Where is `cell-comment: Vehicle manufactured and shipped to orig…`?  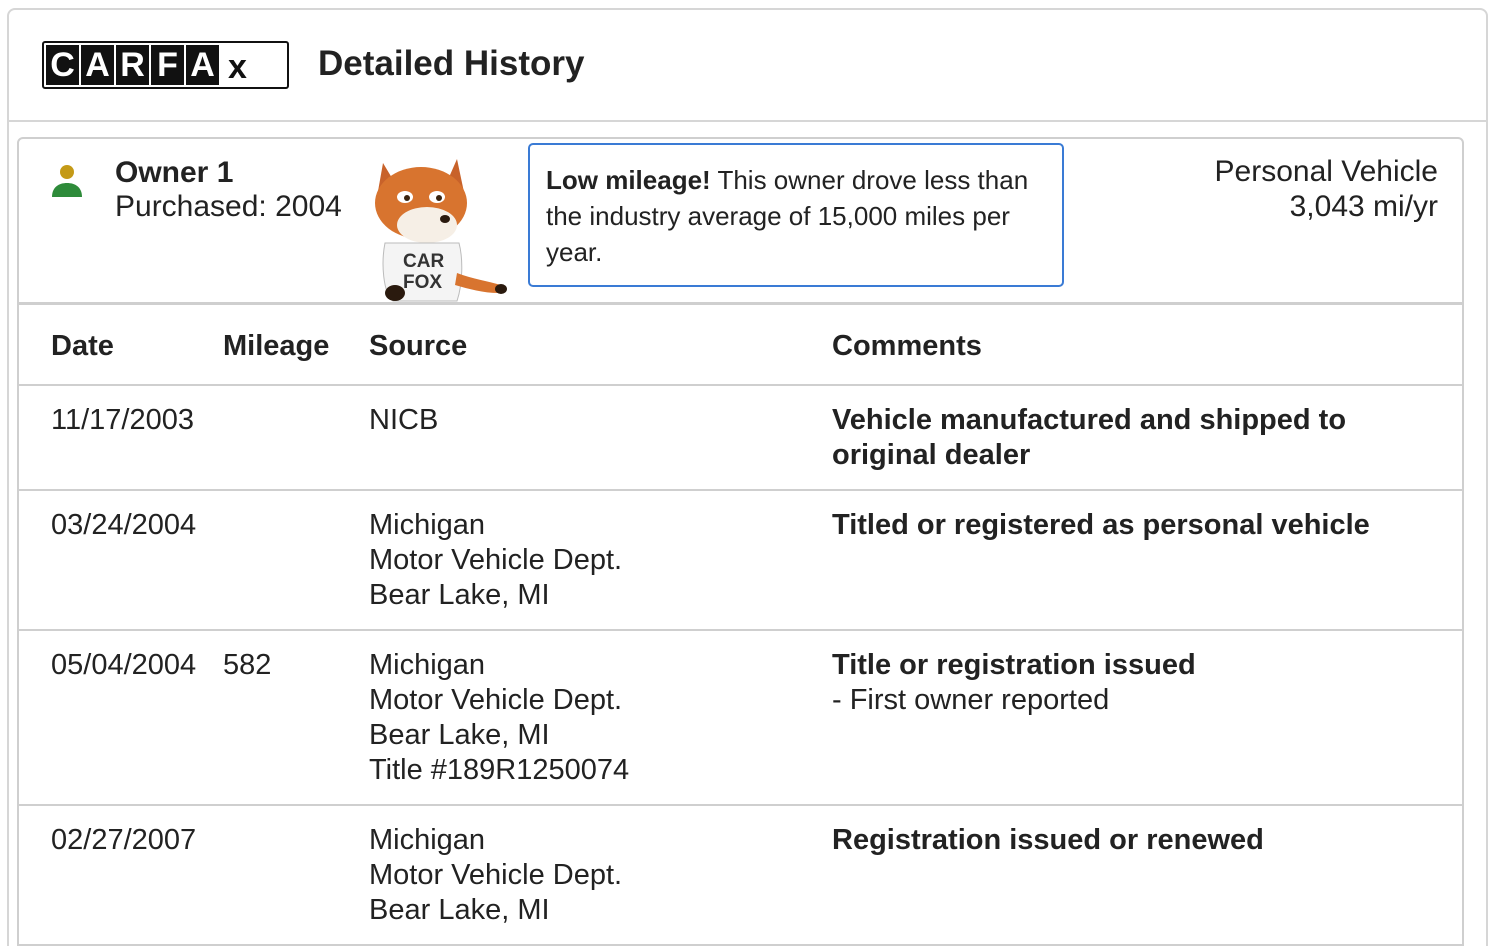
cell-comment: Vehicle manufactured and shipped to orig… is located at coordinates (1147, 438).